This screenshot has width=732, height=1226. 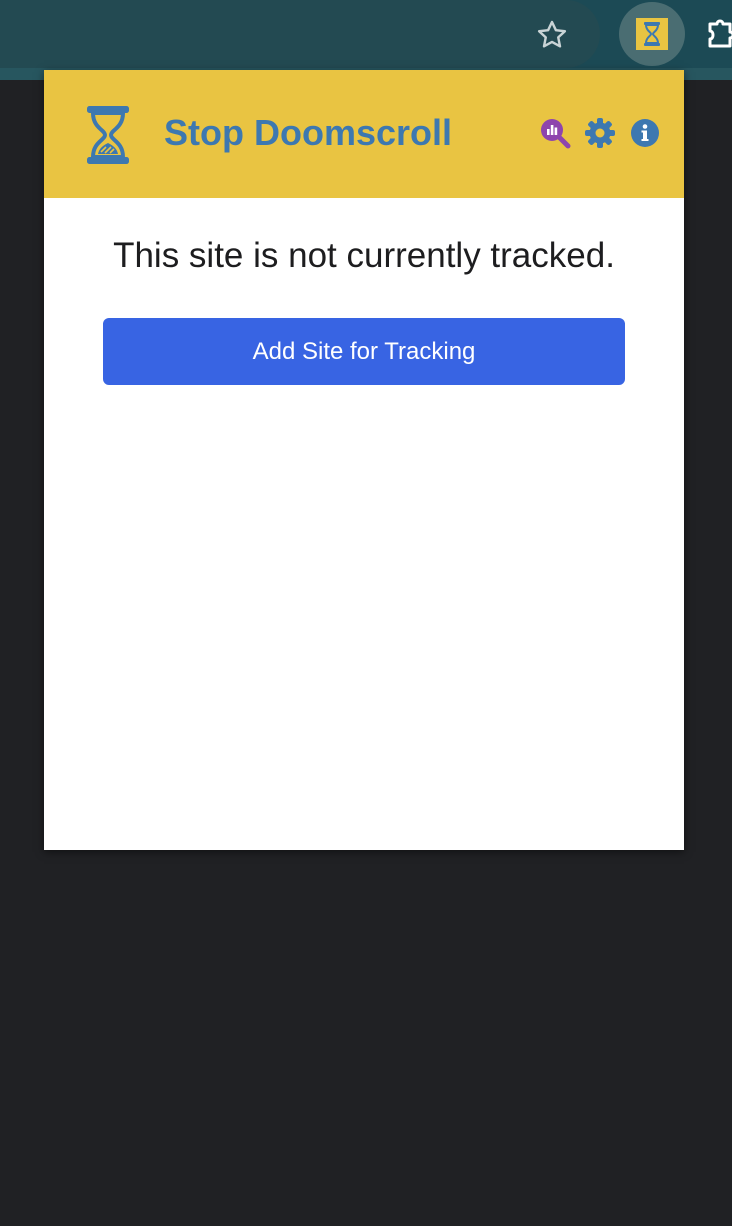 What do you see at coordinates (552, 35) in the screenshot?
I see `bookmark-star-icon` at bounding box center [552, 35].